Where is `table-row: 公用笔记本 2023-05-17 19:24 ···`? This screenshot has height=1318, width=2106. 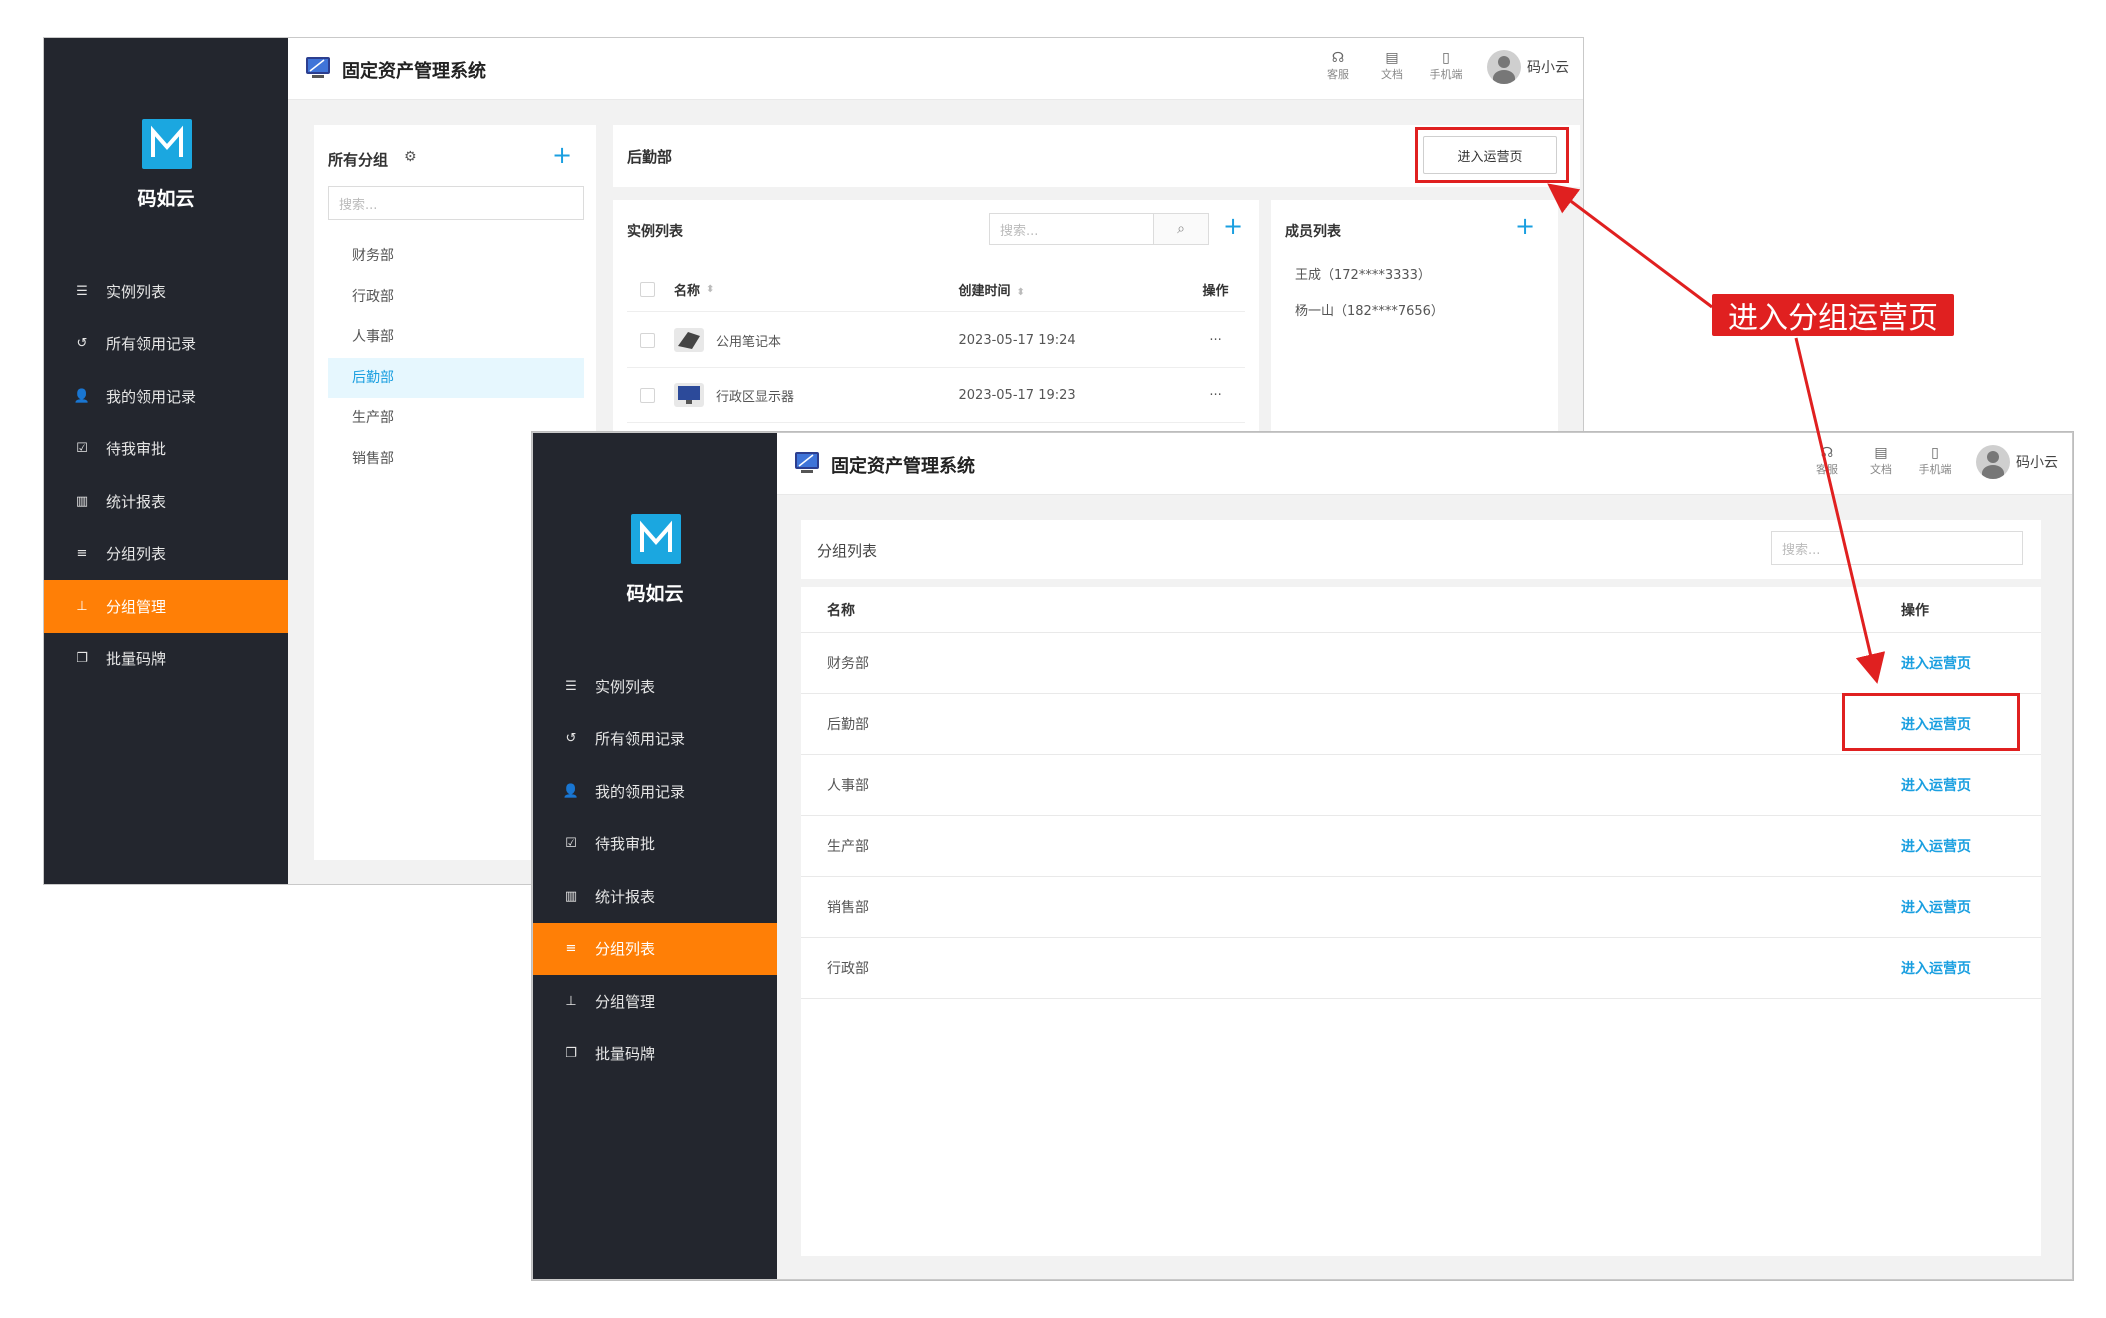
table-row: 公用笔记本 2023-05-17 19:24 ··· is located at coordinates (936, 340).